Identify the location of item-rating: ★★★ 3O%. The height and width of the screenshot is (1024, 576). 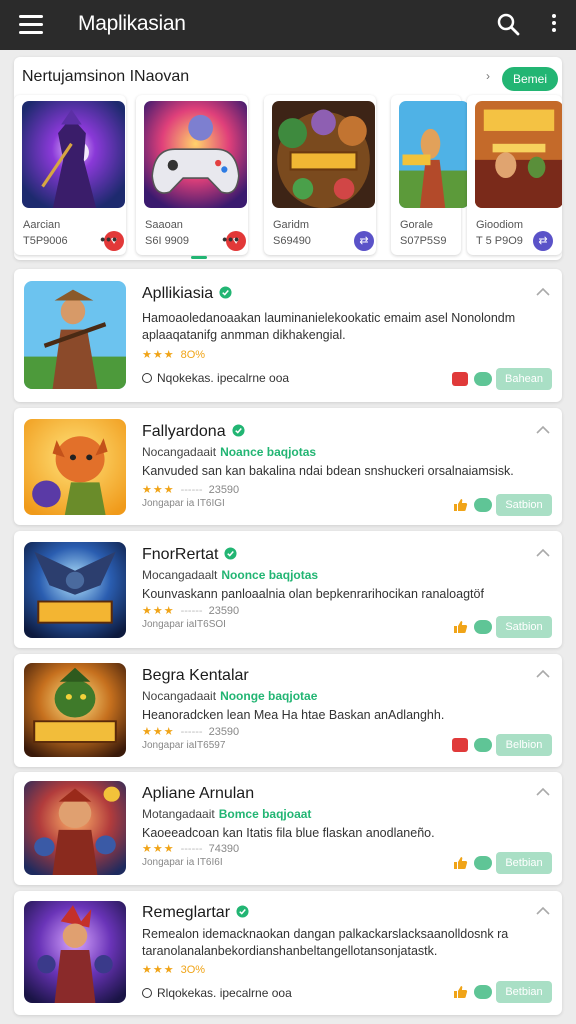
(174, 970).